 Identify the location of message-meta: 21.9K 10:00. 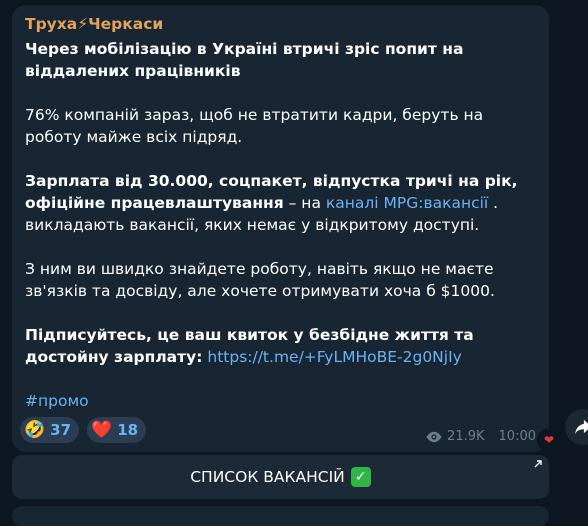
(480, 436).